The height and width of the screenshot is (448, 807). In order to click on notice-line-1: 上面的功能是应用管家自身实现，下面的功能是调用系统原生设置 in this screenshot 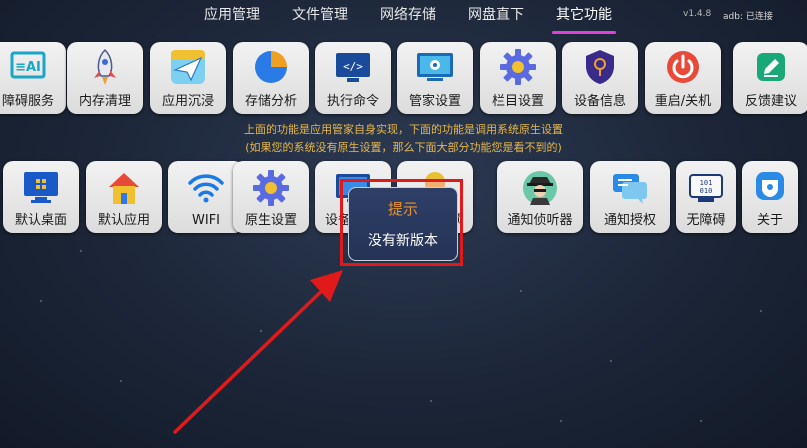, I will do `click(403, 129)`.